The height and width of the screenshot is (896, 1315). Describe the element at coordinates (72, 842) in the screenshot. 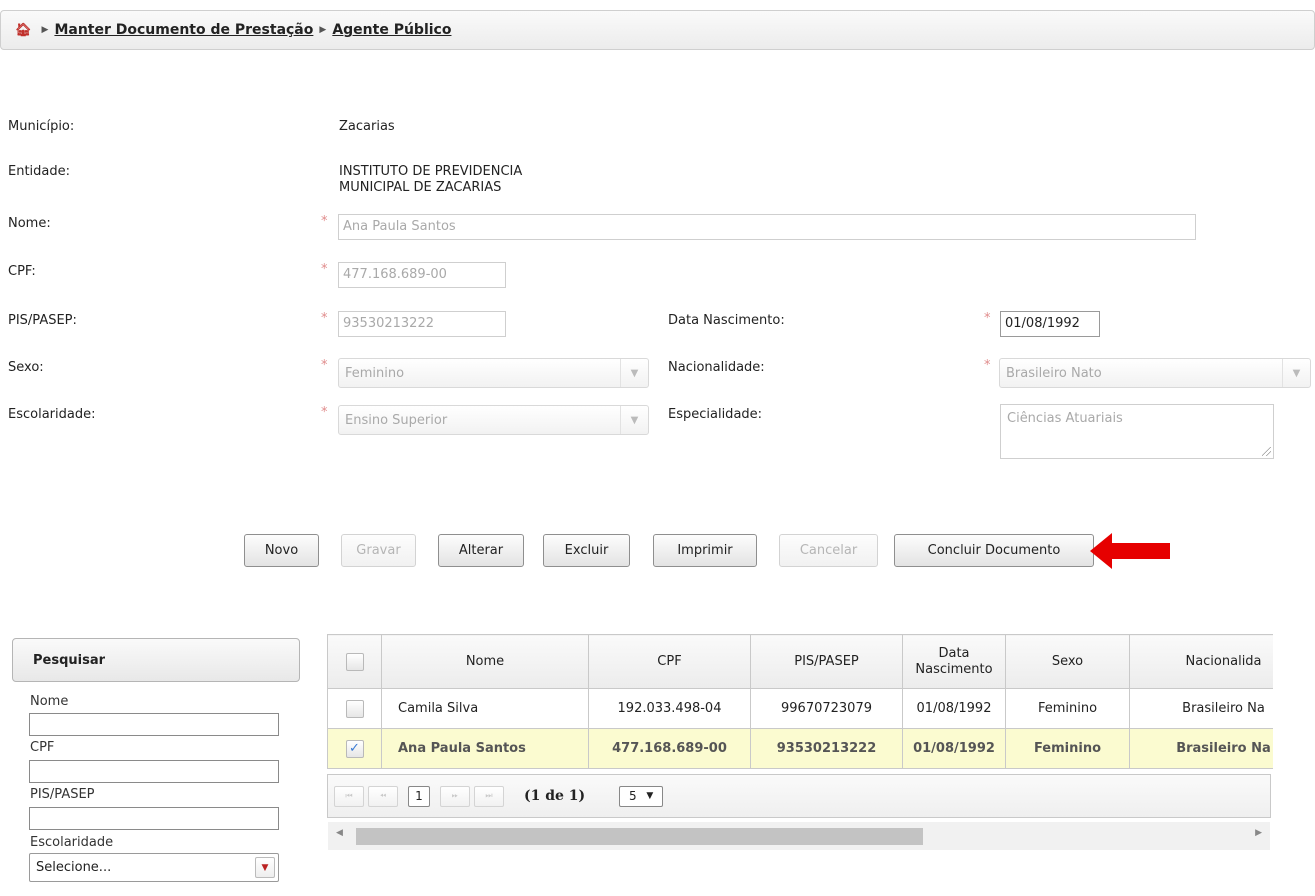

I see `search-escolaridade-label: Escolaridade` at that location.